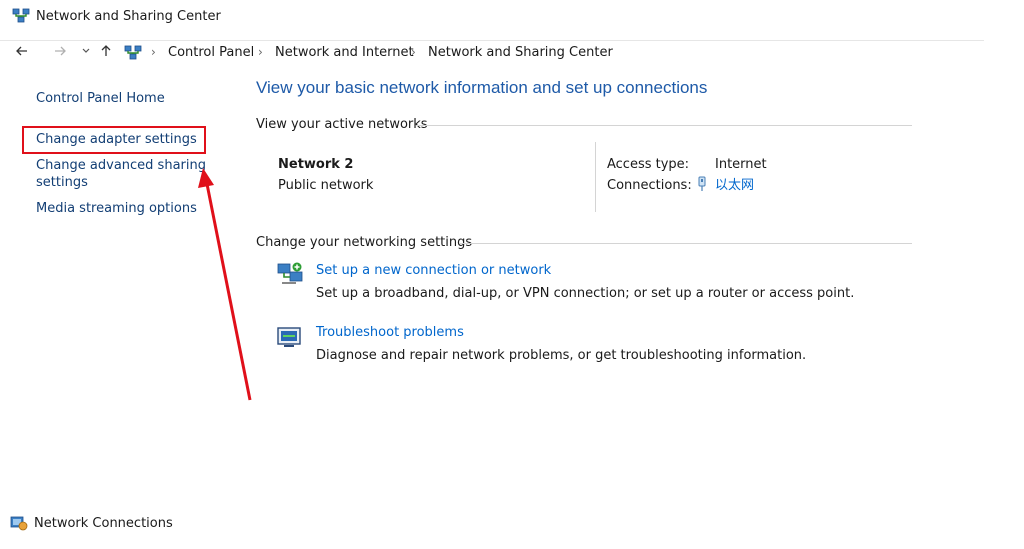  What do you see at coordinates (60, 53) in the screenshot?
I see `arrow-right-icon` at bounding box center [60, 53].